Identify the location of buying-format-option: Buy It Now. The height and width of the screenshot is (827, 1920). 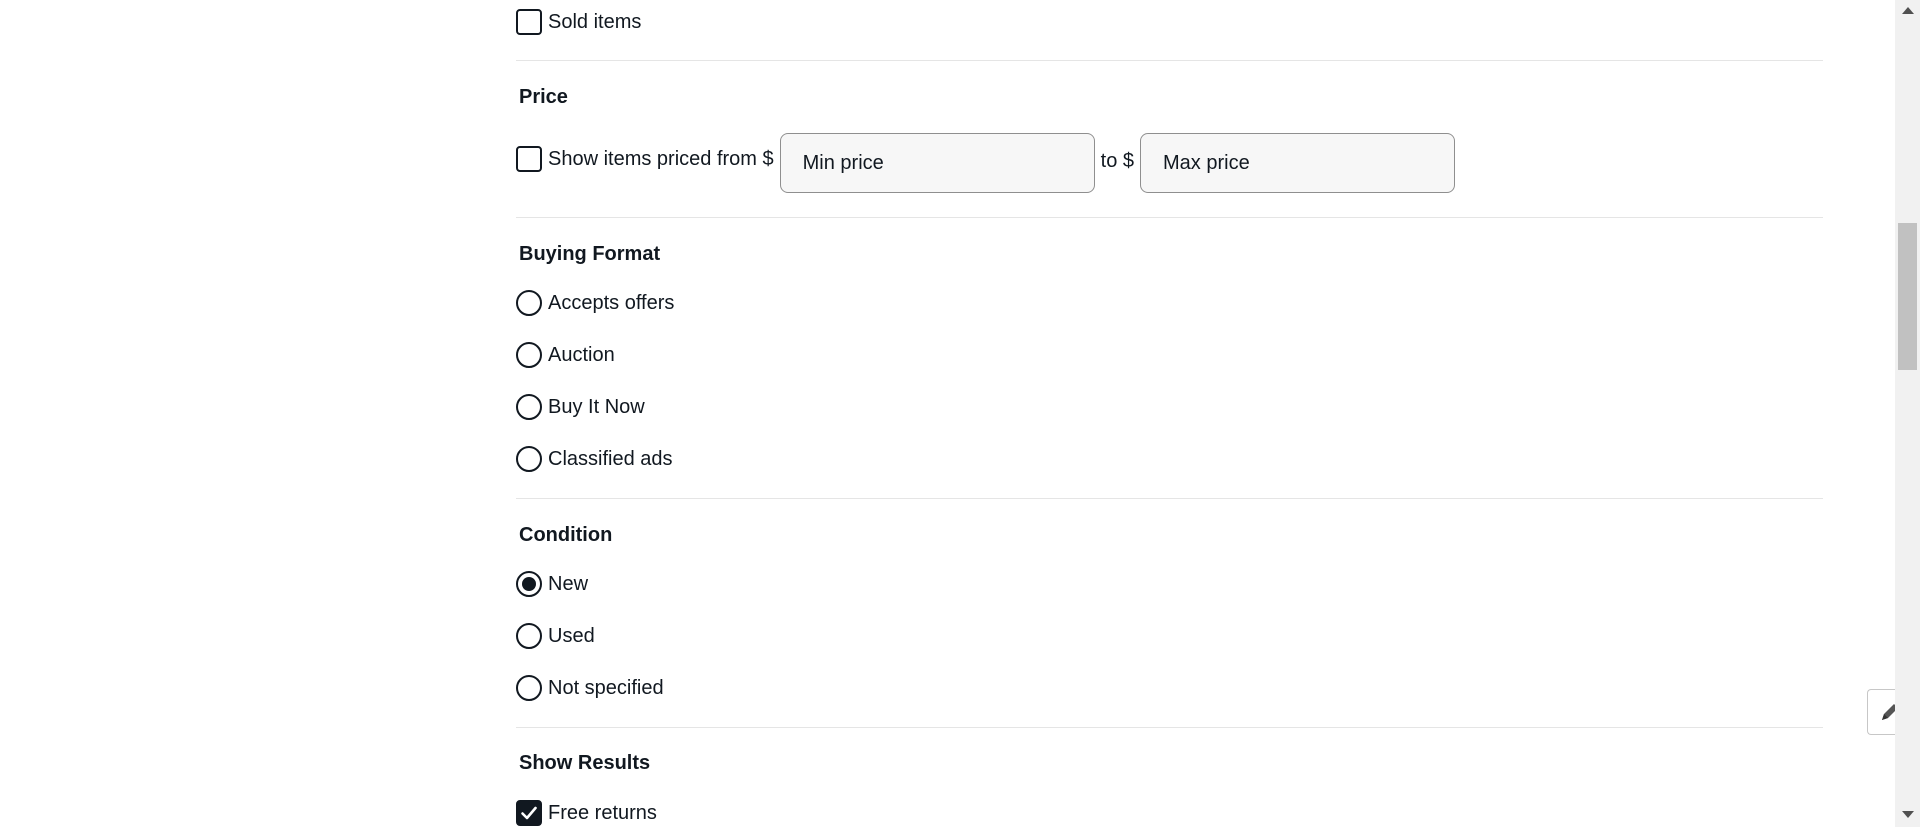
(580, 407).